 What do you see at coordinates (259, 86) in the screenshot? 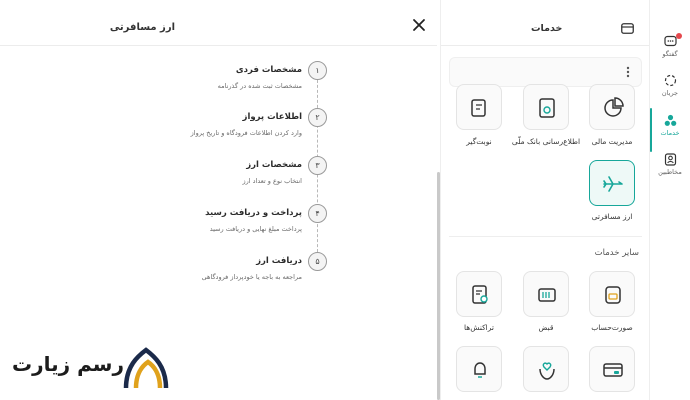
I see `step-description: مشخصات ثبت شده در گذرنامه` at bounding box center [259, 86].